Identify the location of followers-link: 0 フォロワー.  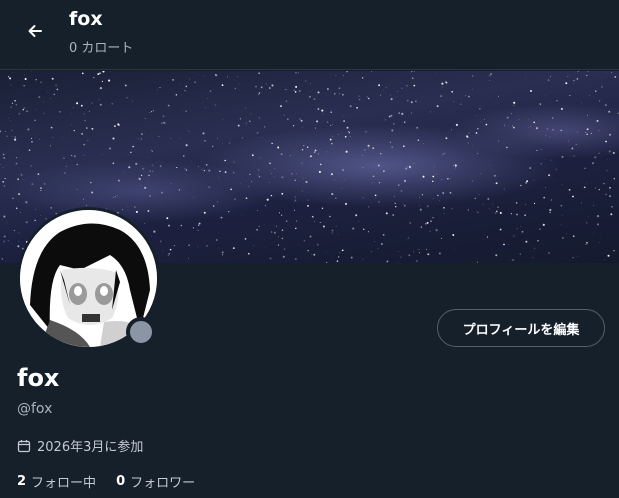
(155, 481).